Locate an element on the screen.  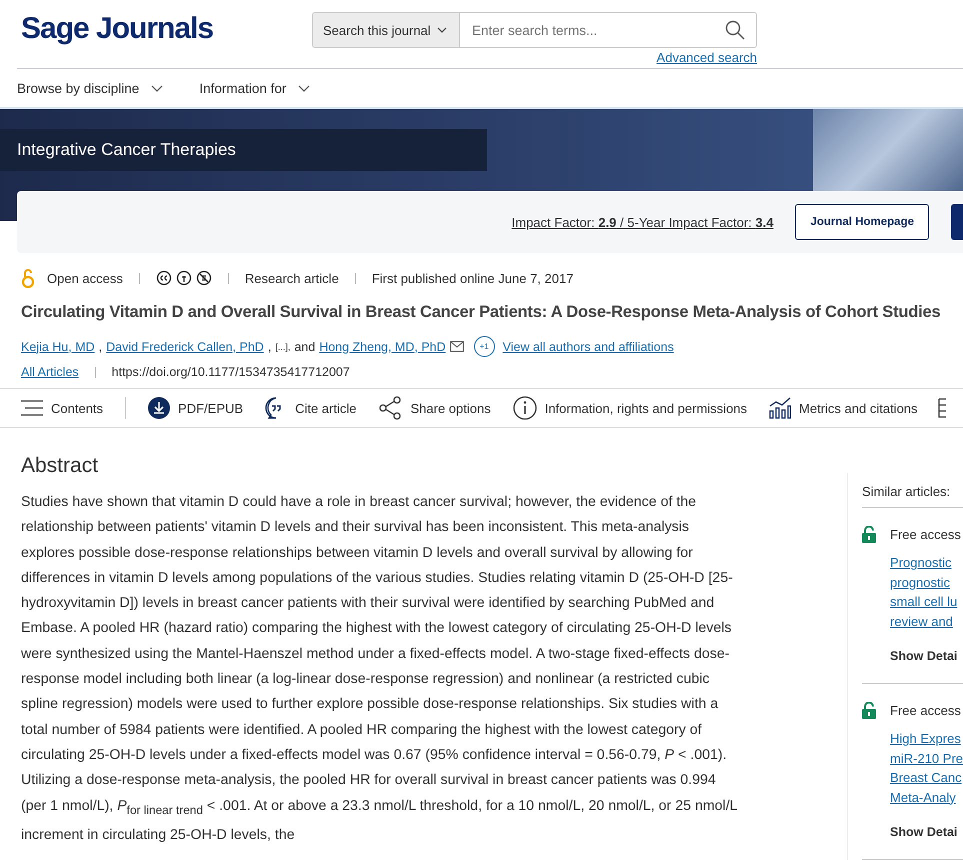
license-icons is located at coordinates (184, 278).